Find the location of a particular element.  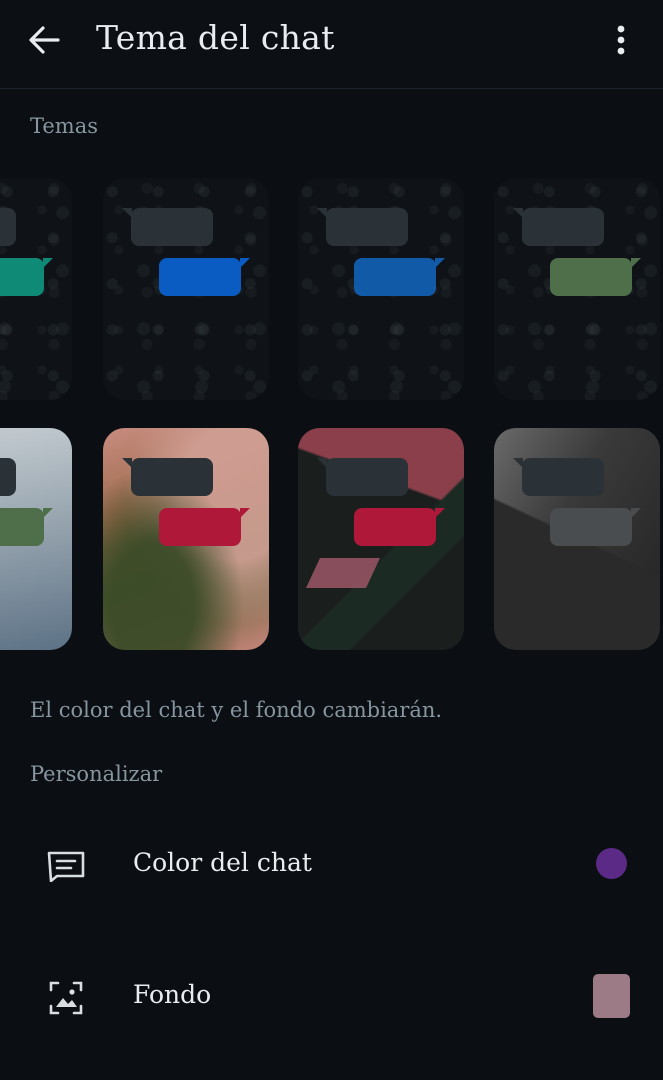

customize-section-label: Personalizar is located at coordinates (96, 774).